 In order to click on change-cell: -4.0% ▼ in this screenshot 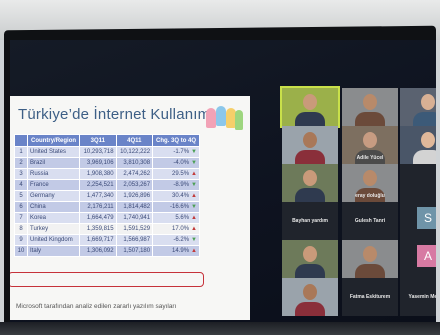, I will do `click(176, 163)`.